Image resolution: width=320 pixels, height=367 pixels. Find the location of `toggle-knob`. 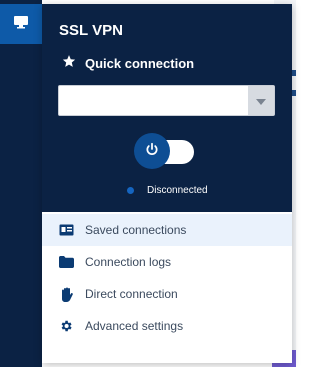

toggle-knob is located at coordinates (152, 151).